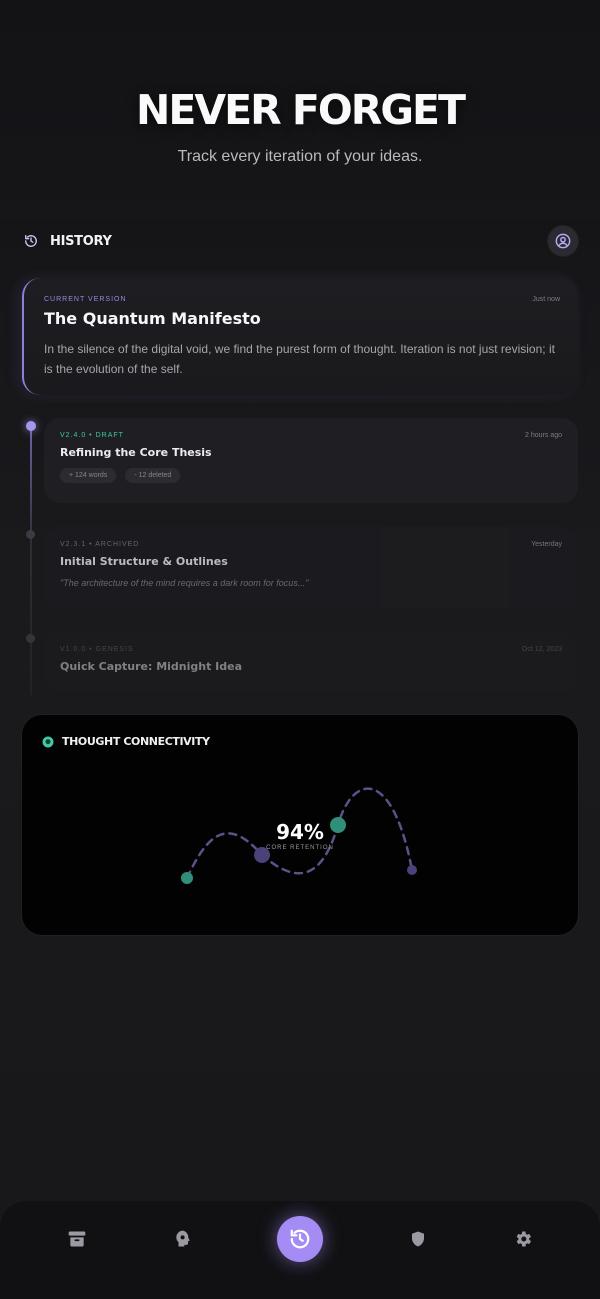 The width and height of the screenshot is (600, 1299). I want to click on current-version-tag: CURRENT VERSION, so click(85, 299).